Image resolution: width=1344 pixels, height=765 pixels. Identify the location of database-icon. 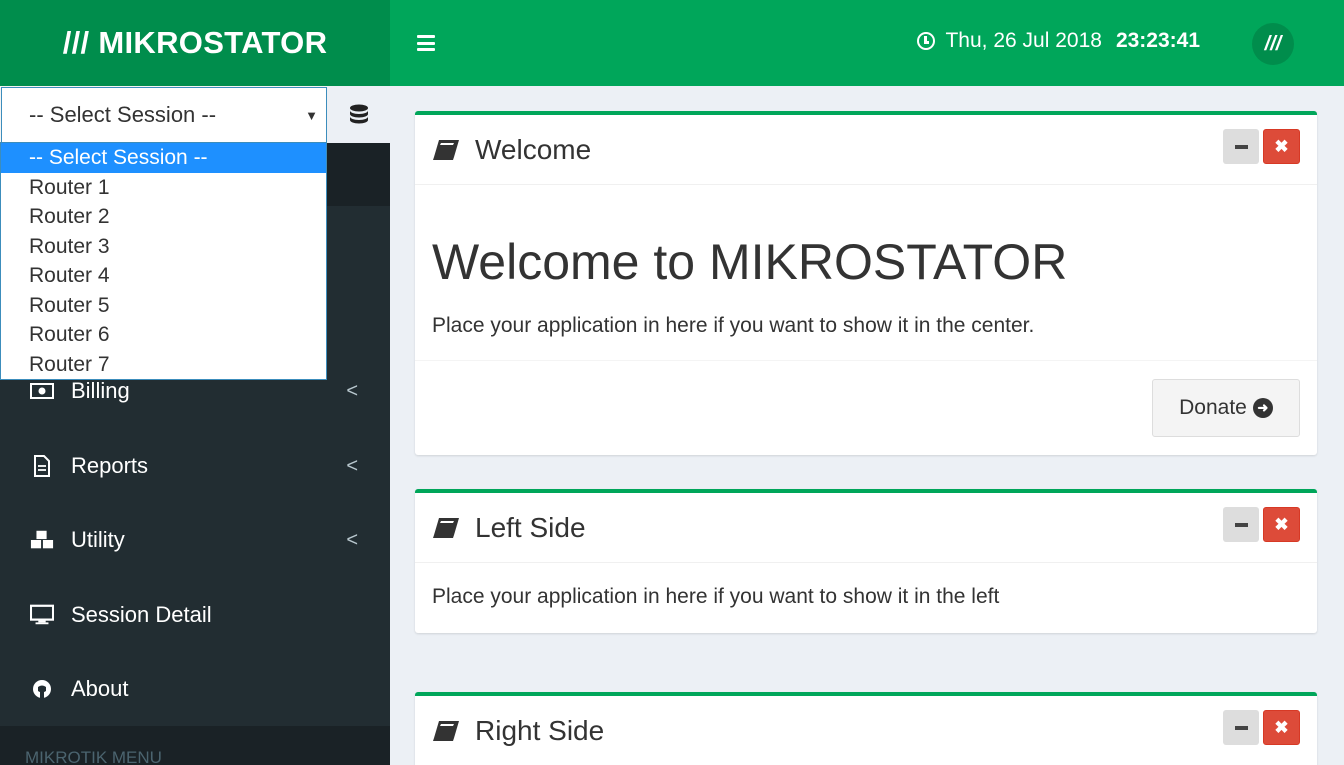
(358, 113).